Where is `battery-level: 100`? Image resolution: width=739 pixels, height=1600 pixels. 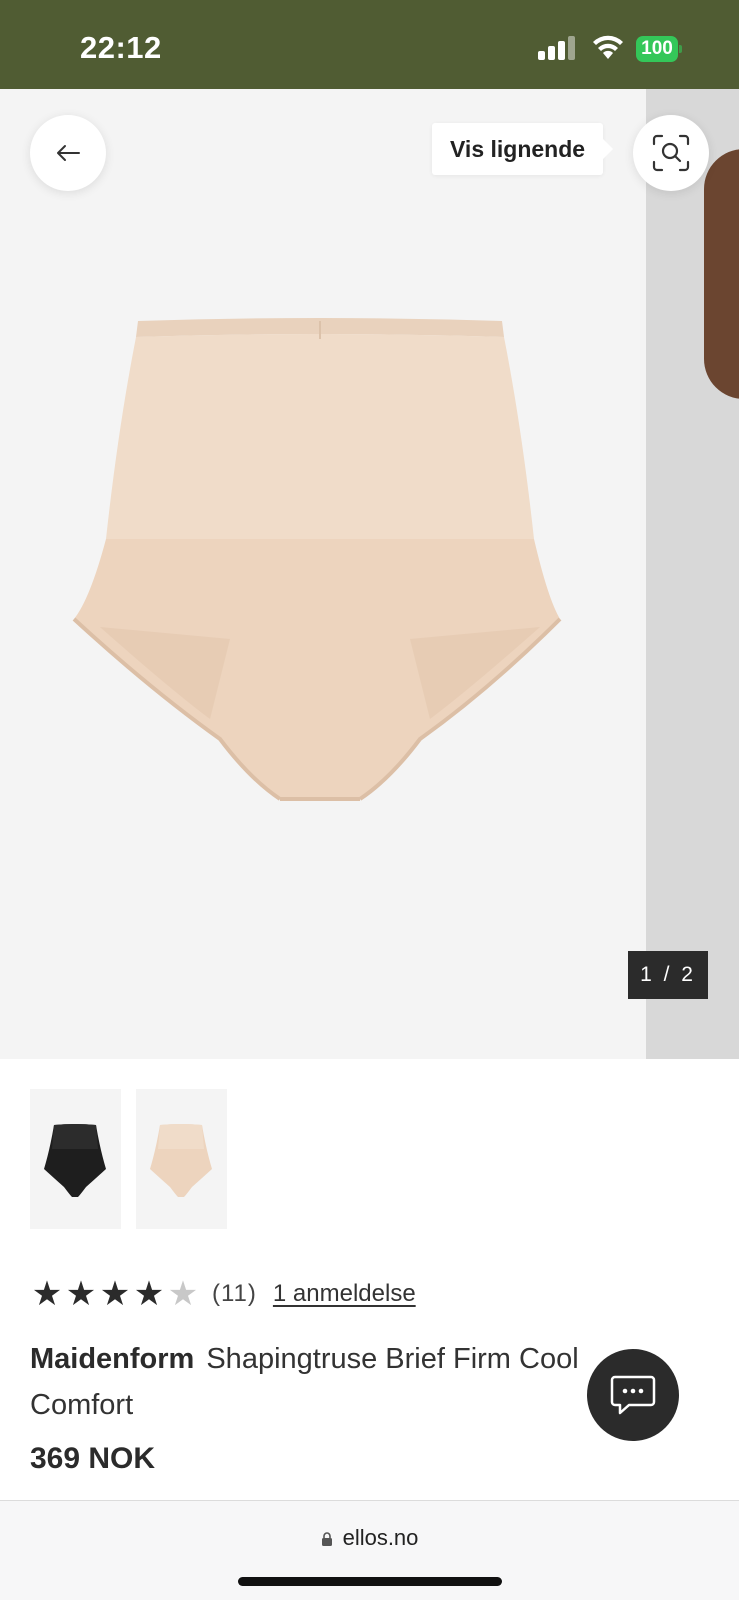 battery-level: 100 is located at coordinates (657, 49).